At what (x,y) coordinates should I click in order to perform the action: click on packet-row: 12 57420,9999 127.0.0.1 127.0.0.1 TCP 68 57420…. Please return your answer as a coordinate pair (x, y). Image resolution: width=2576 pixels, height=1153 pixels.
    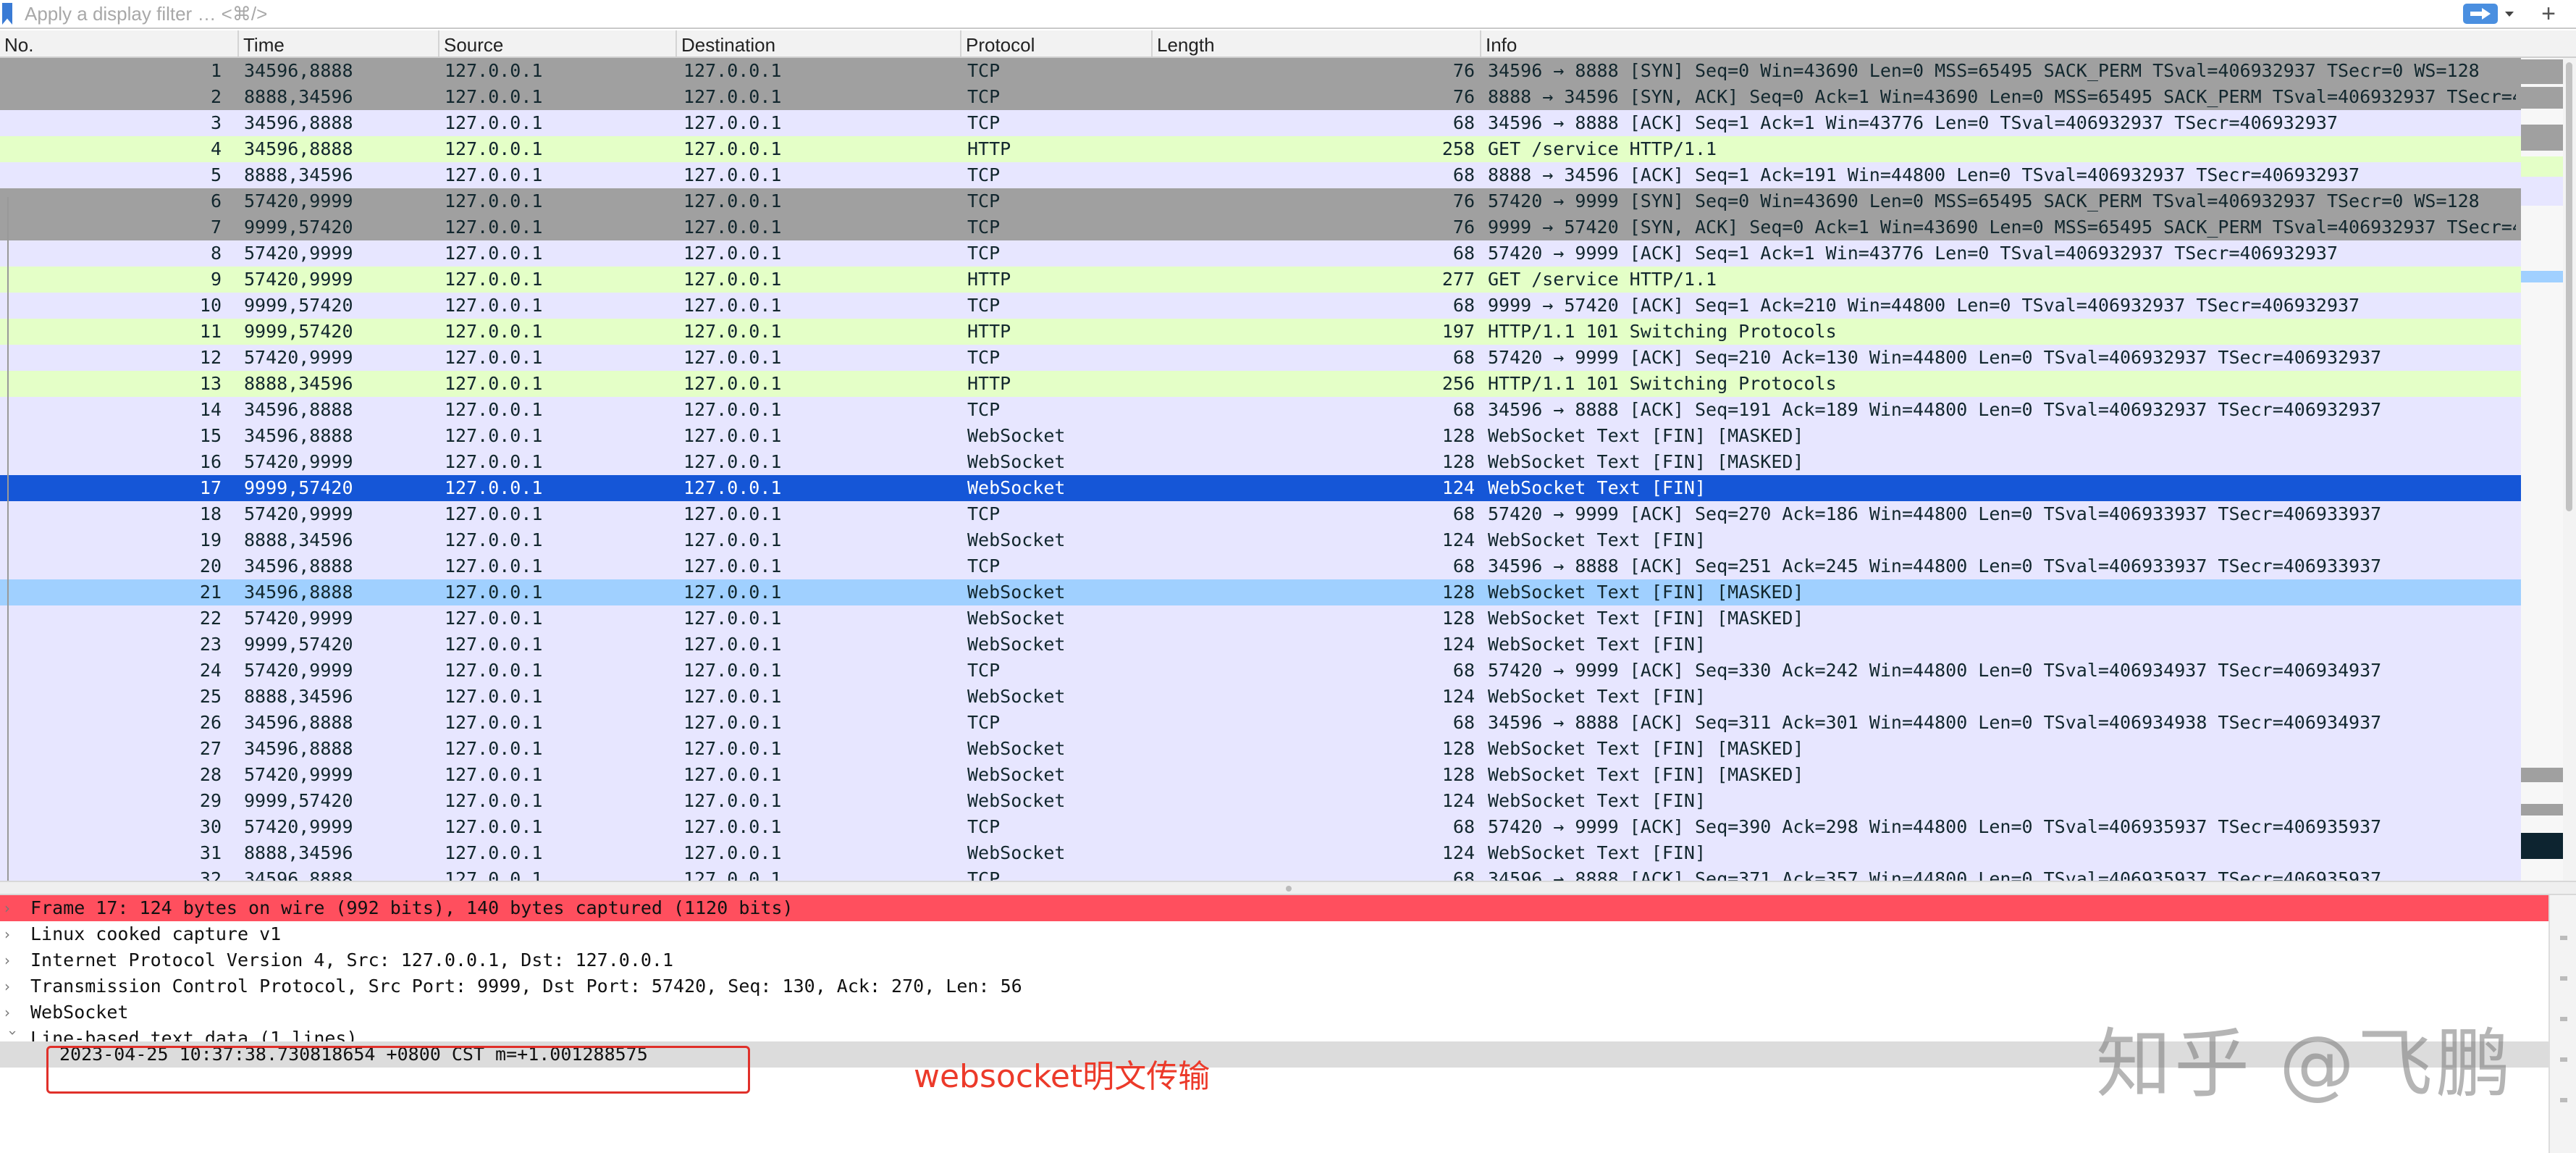
    Looking at the image, I should click on (1260, 358).